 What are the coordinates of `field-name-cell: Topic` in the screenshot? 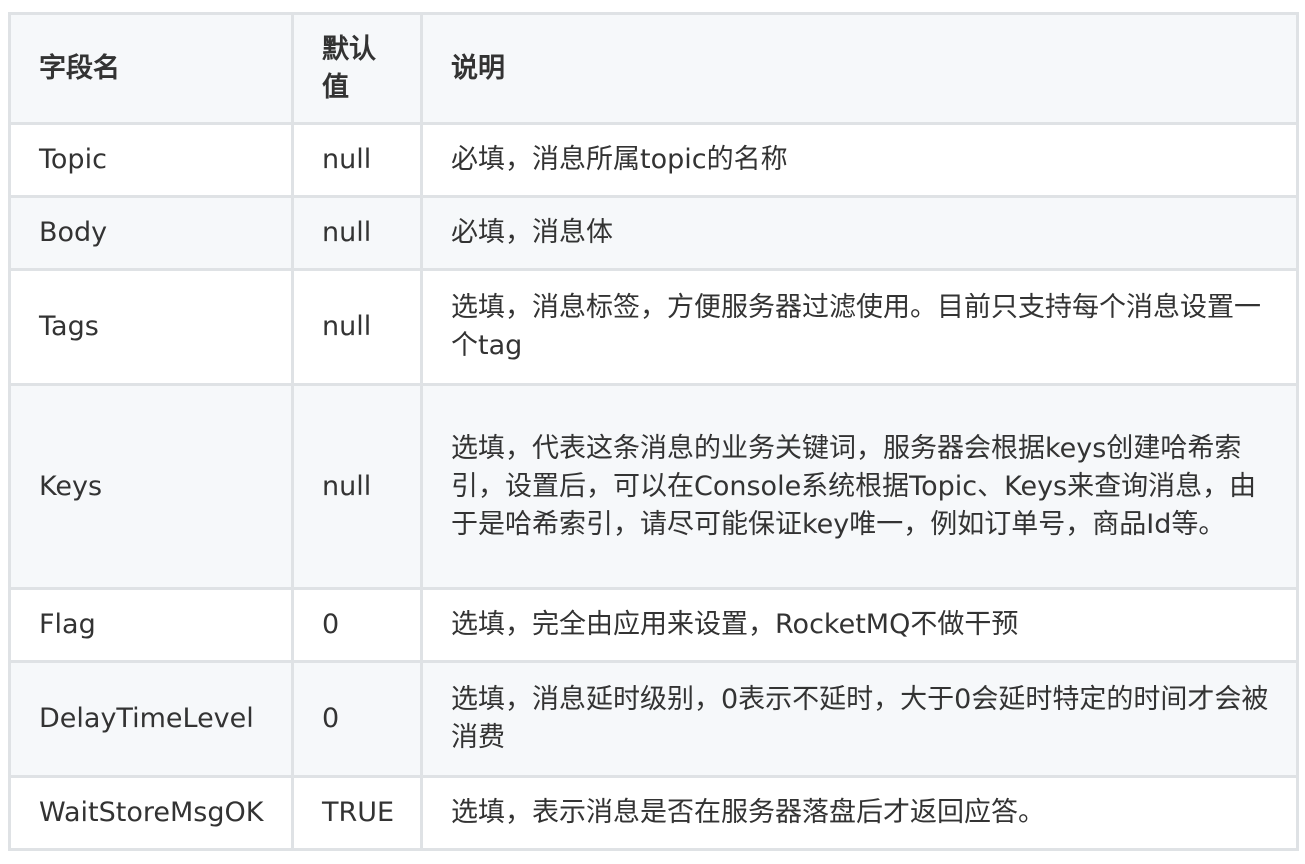 It's located at (151, 160).